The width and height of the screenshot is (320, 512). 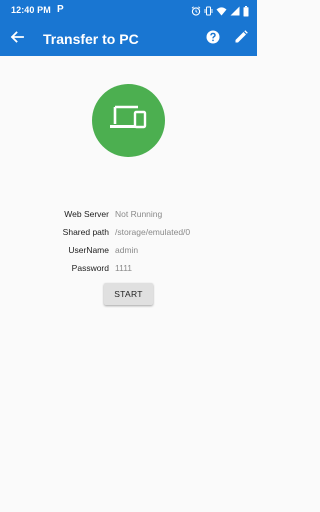 What do you see at coordinates (86, 214) in the screenshot?
I see `web-server-label: Web Server` at bounding box center [86, 214].